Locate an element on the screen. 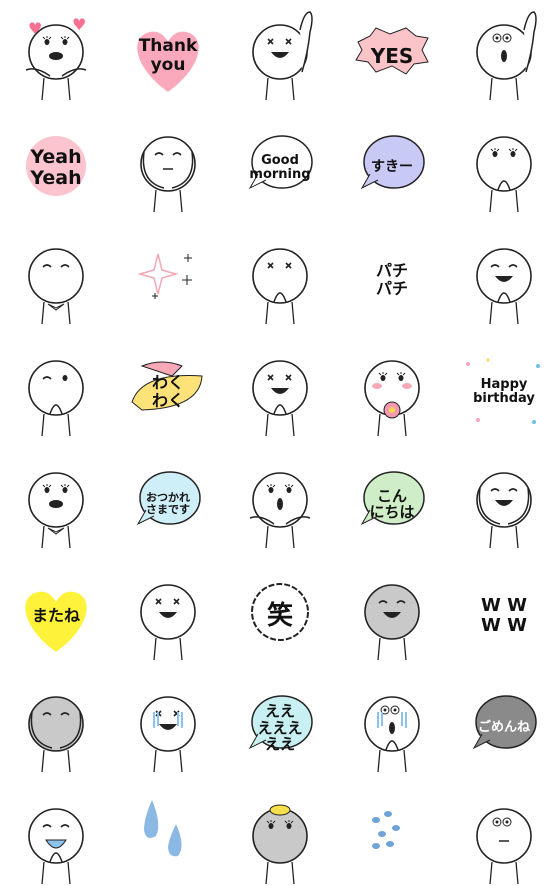 The image size is (560, 896). sparkles-icon is located at coordinates (164, 276).